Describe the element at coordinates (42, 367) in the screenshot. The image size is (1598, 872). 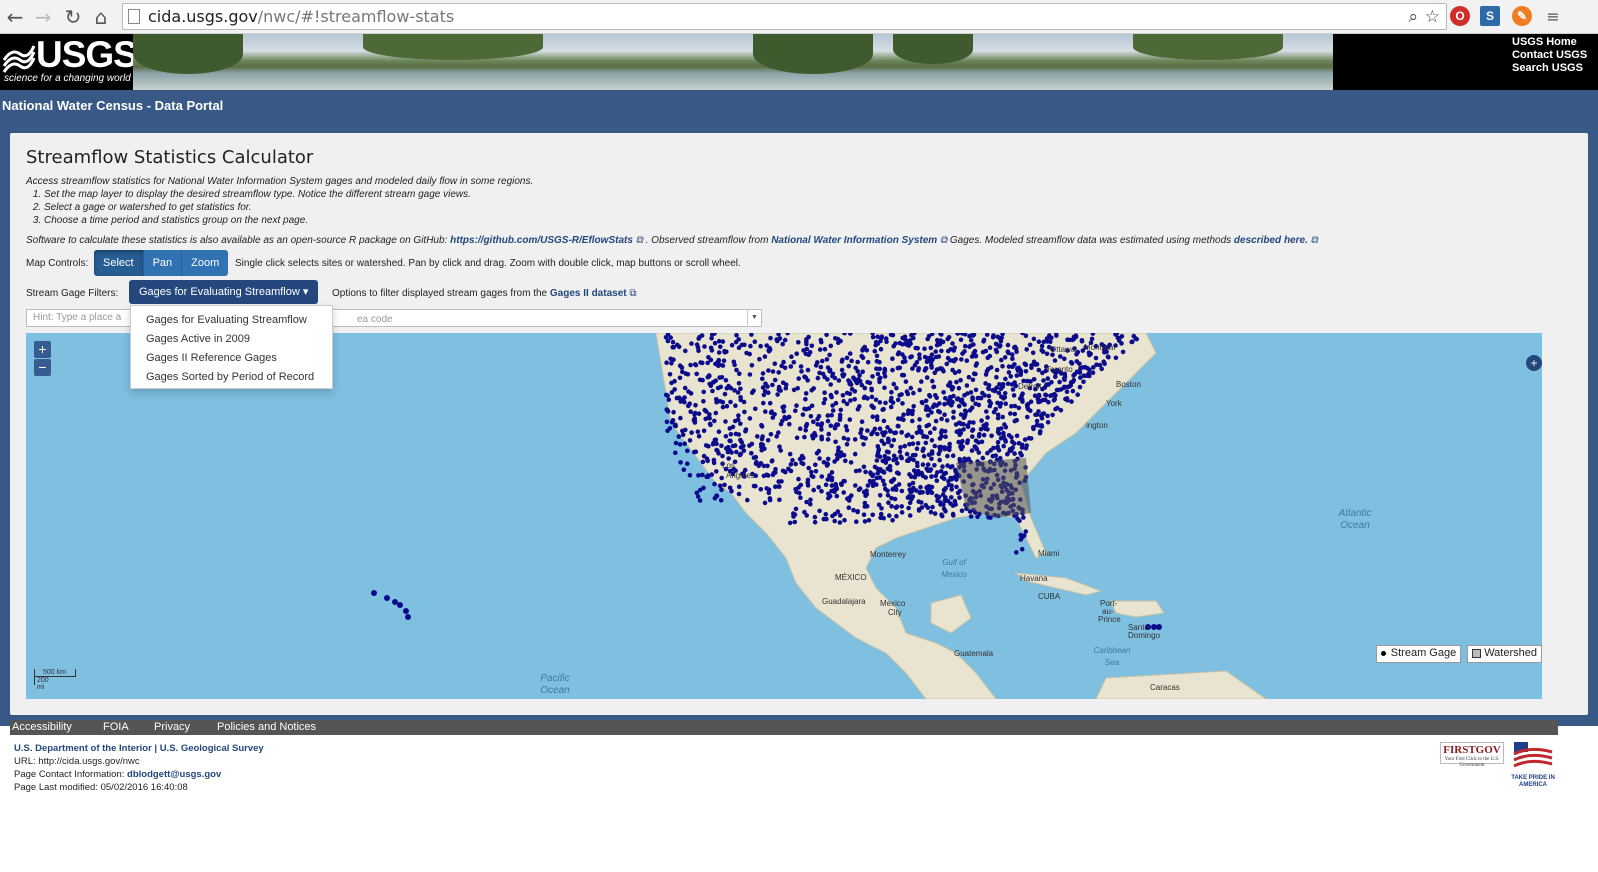
I see `zoom-out-button: −` at that location.